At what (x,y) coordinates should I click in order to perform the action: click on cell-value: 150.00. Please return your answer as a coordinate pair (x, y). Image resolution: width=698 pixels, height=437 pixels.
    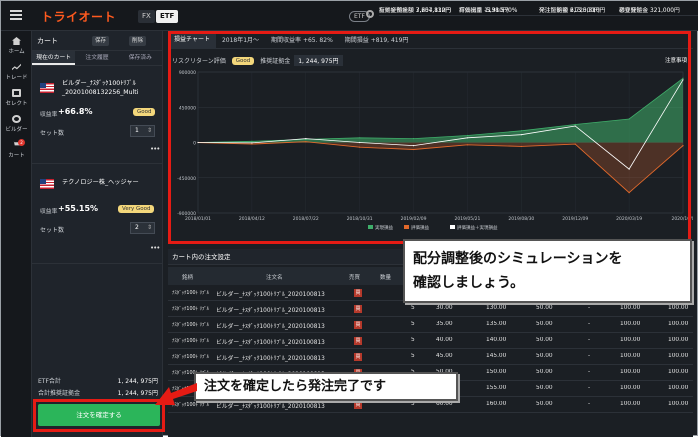
    Looking at the image, I should click on (496, 372).